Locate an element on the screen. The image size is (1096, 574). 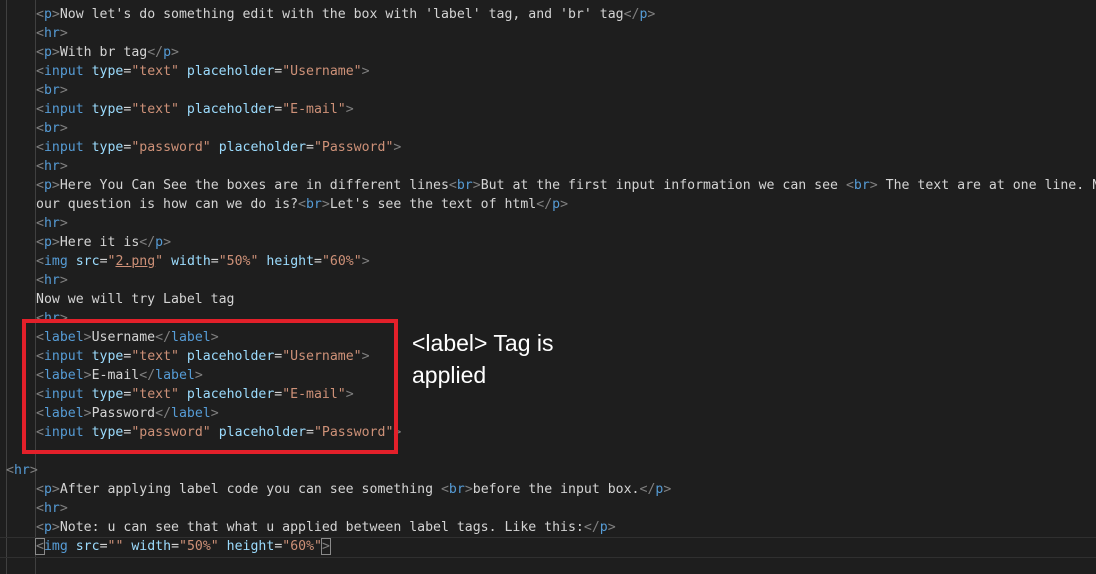
code-line: Now we will try Label tag is located at coordinates (135, 299).